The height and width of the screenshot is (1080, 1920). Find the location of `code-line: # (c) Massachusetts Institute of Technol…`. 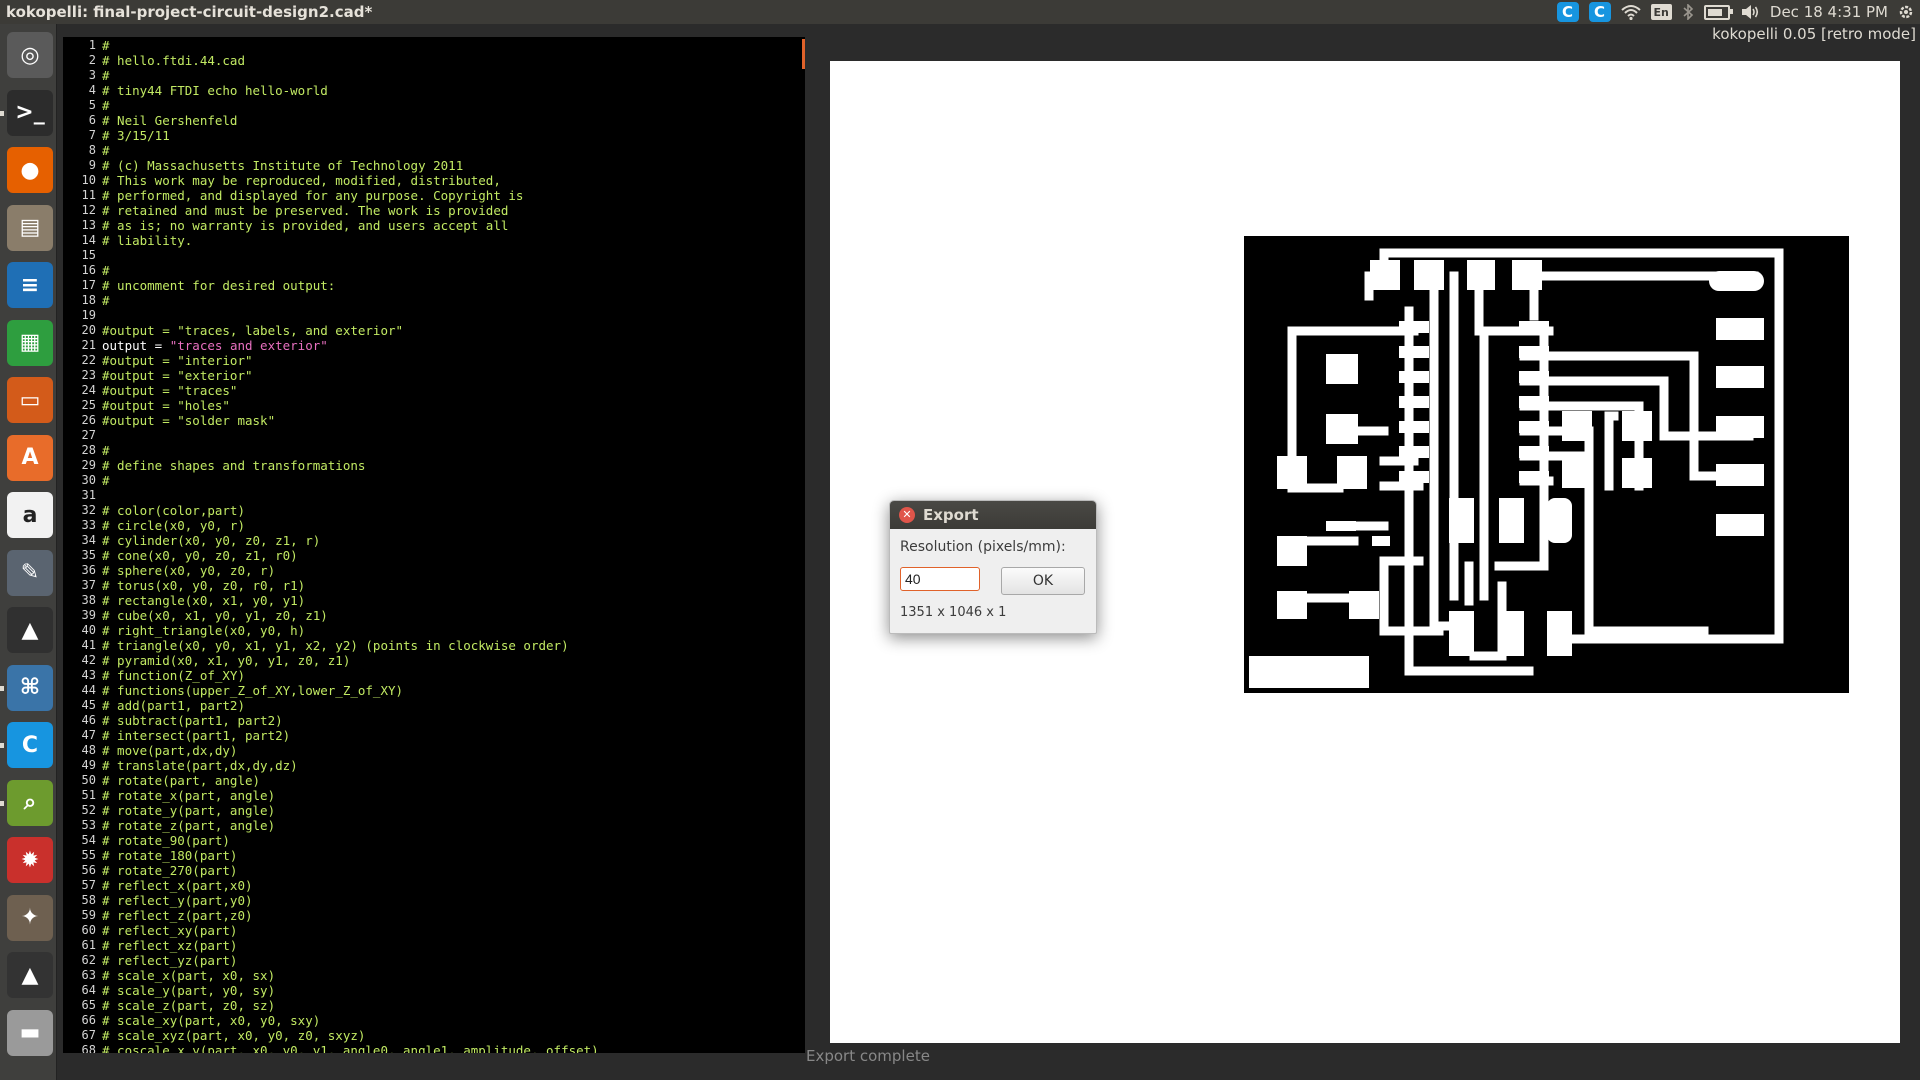

code-line: # (c) Massachusetts Institute of Technol… is located at coordinates (452, 165).